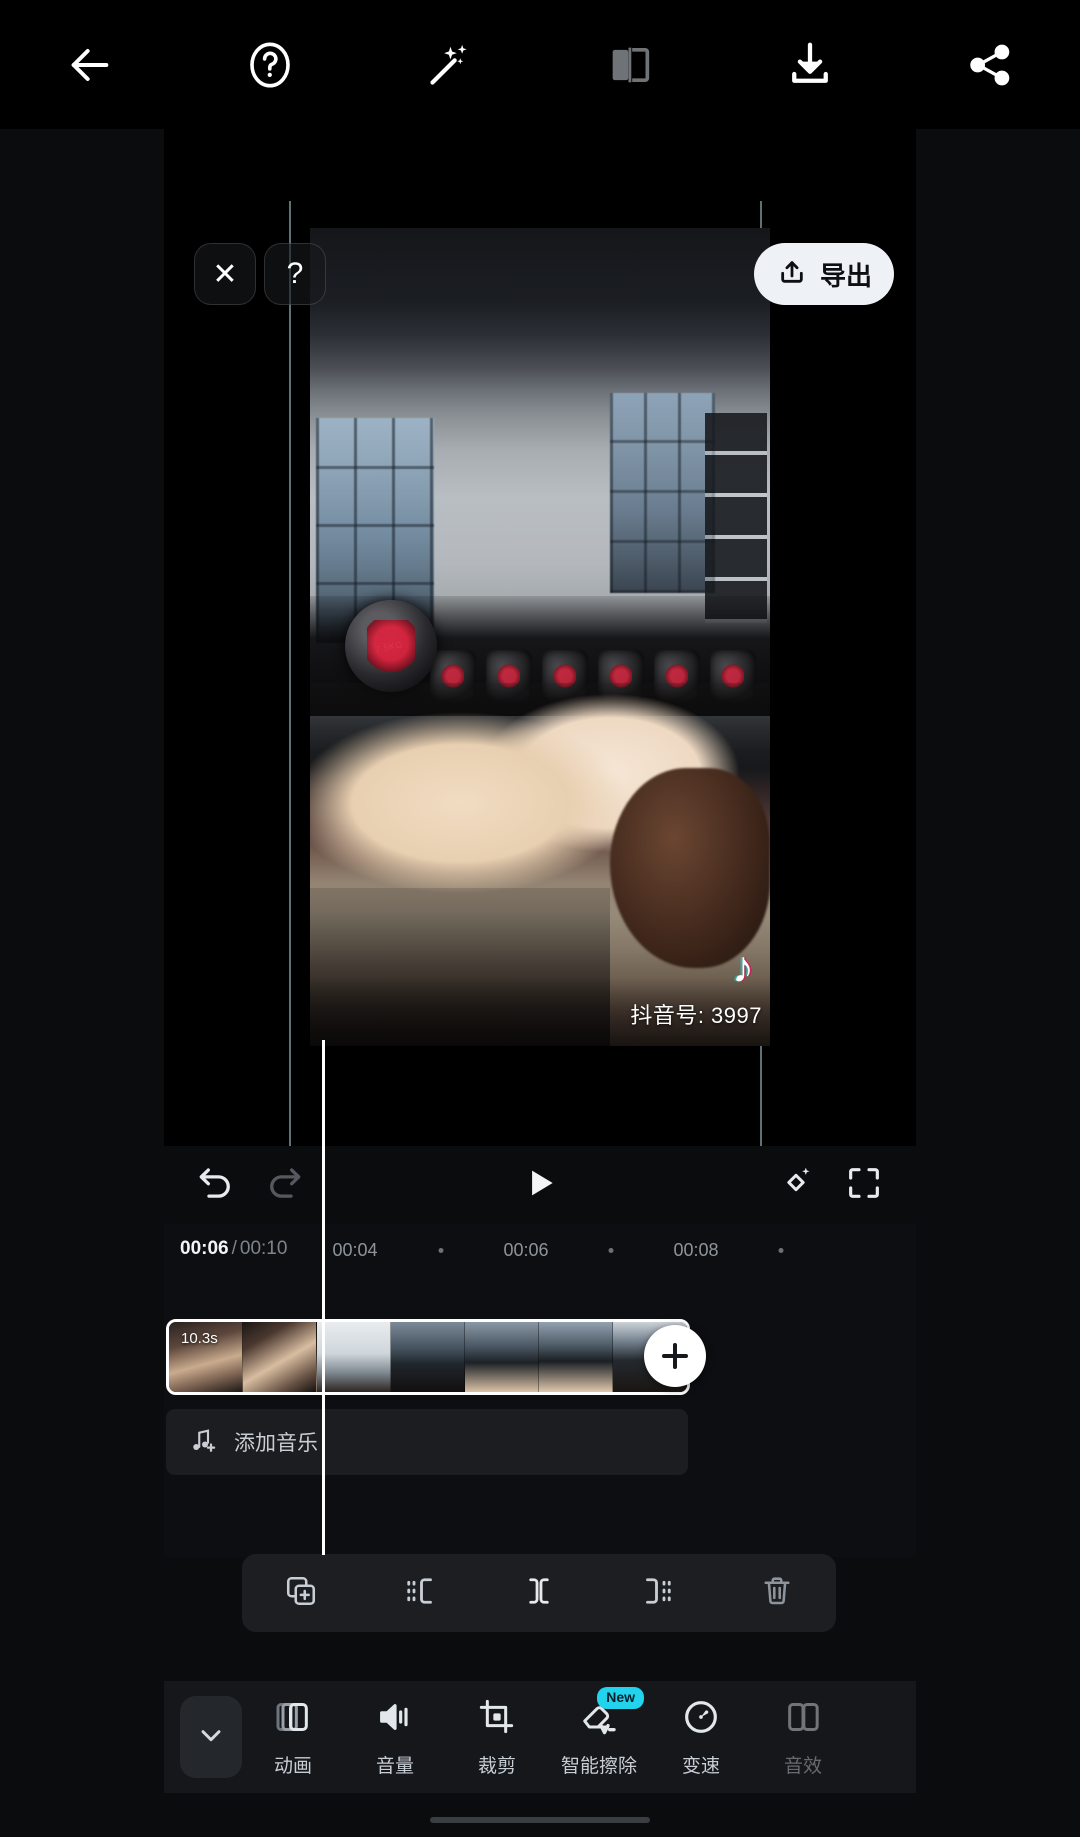 This screenshot has width=1080, height=1837. I want to click on left-gutter, so click(82, 983).